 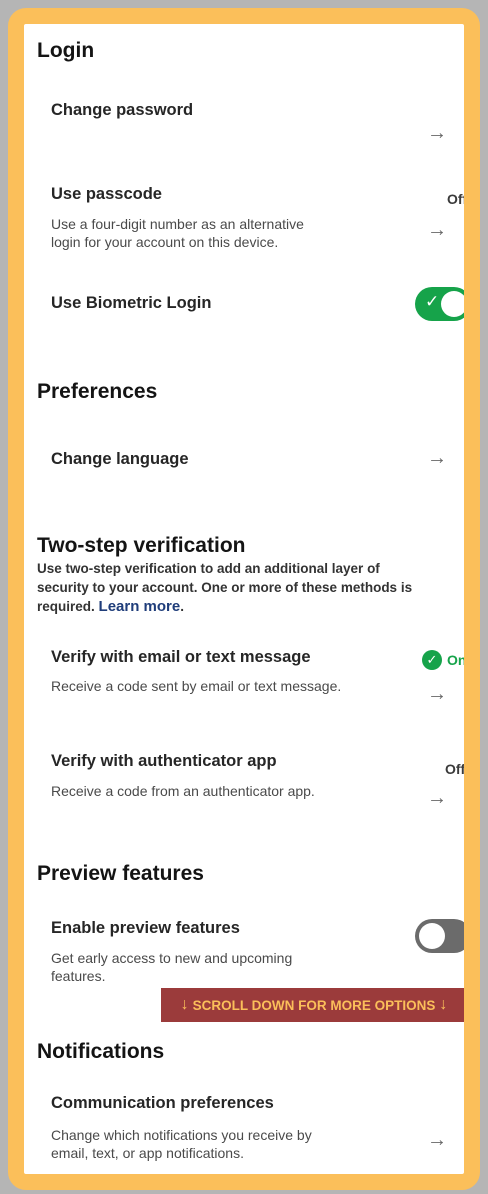 What do you see at coordinates (444, 660) in the screenshot?
I see `verify-email-status: ✓ On` at bounding box center [444, 660].